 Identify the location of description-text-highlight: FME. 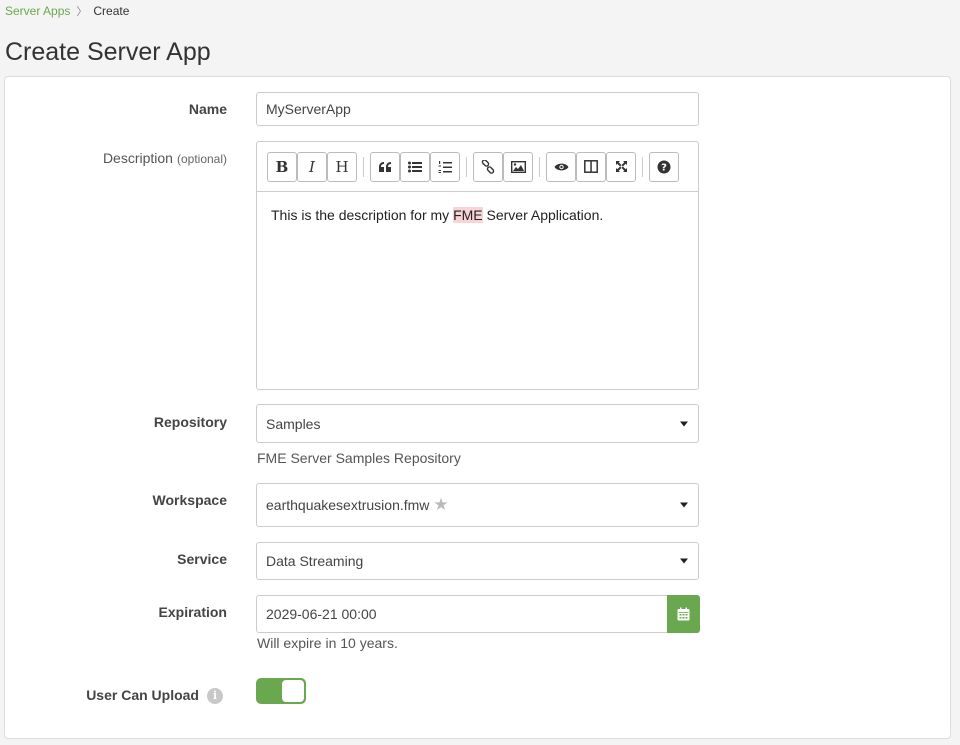
(468, 215).